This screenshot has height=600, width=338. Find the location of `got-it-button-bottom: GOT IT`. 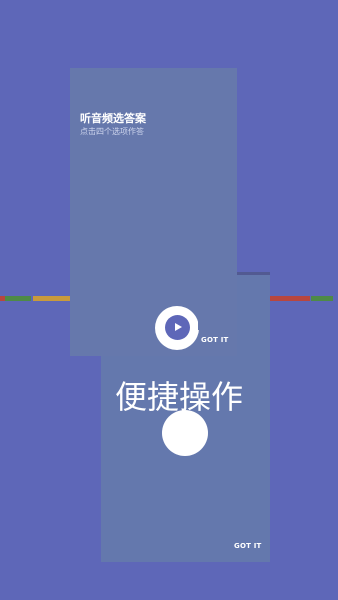

got-it-button-bottom: GOT IT is located at coordinates (248, 546).